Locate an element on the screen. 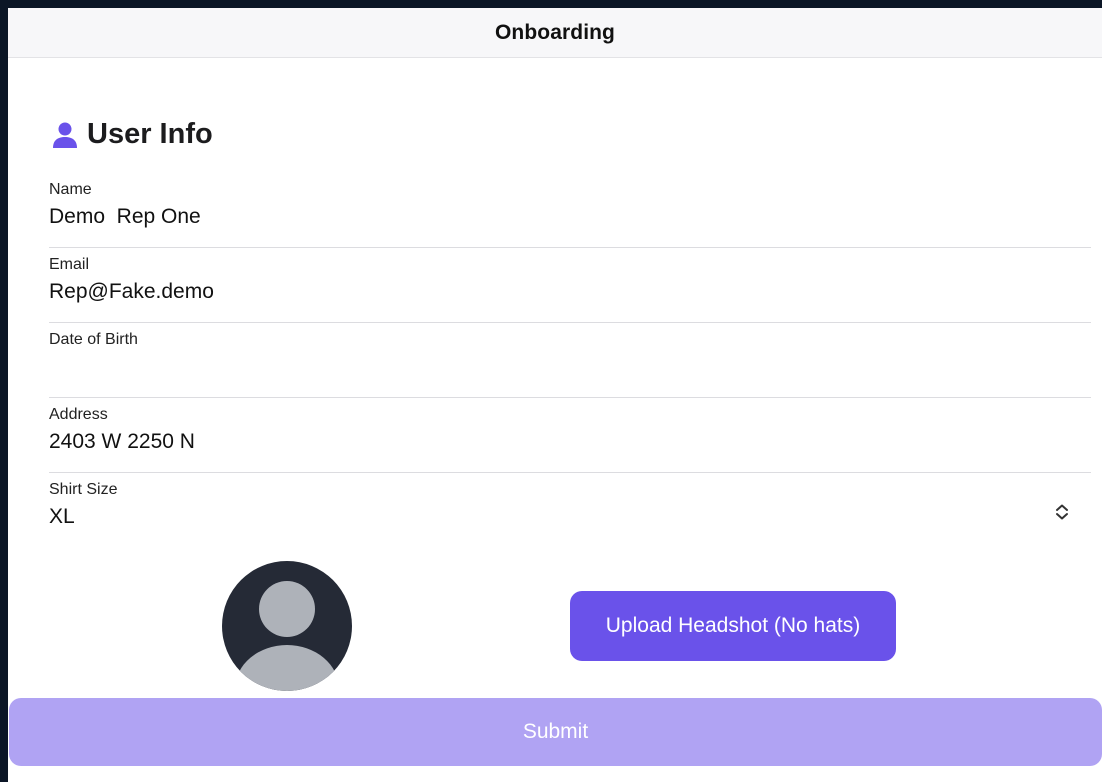 This screenshot has height=782, width=1102. avatar is located at coordinates (287, 626).